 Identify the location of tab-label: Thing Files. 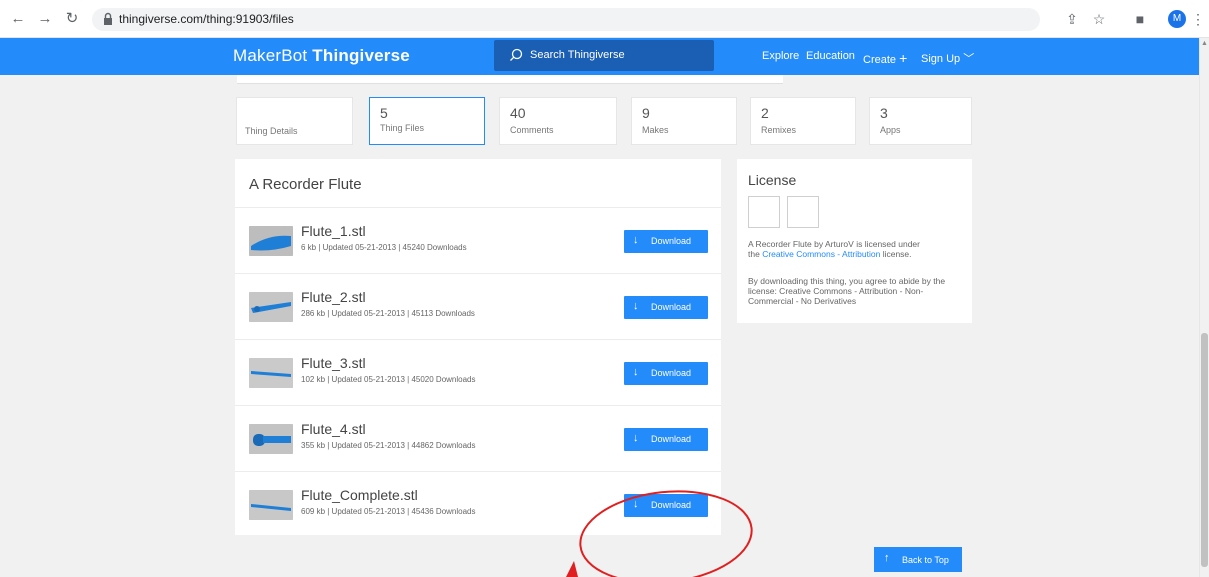
(402, 128).